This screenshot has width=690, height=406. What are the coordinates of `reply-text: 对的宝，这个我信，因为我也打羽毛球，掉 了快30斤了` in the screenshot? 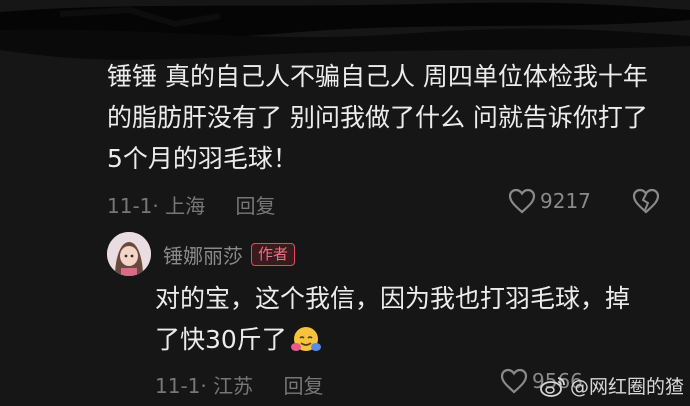 It's located at (405, 319).